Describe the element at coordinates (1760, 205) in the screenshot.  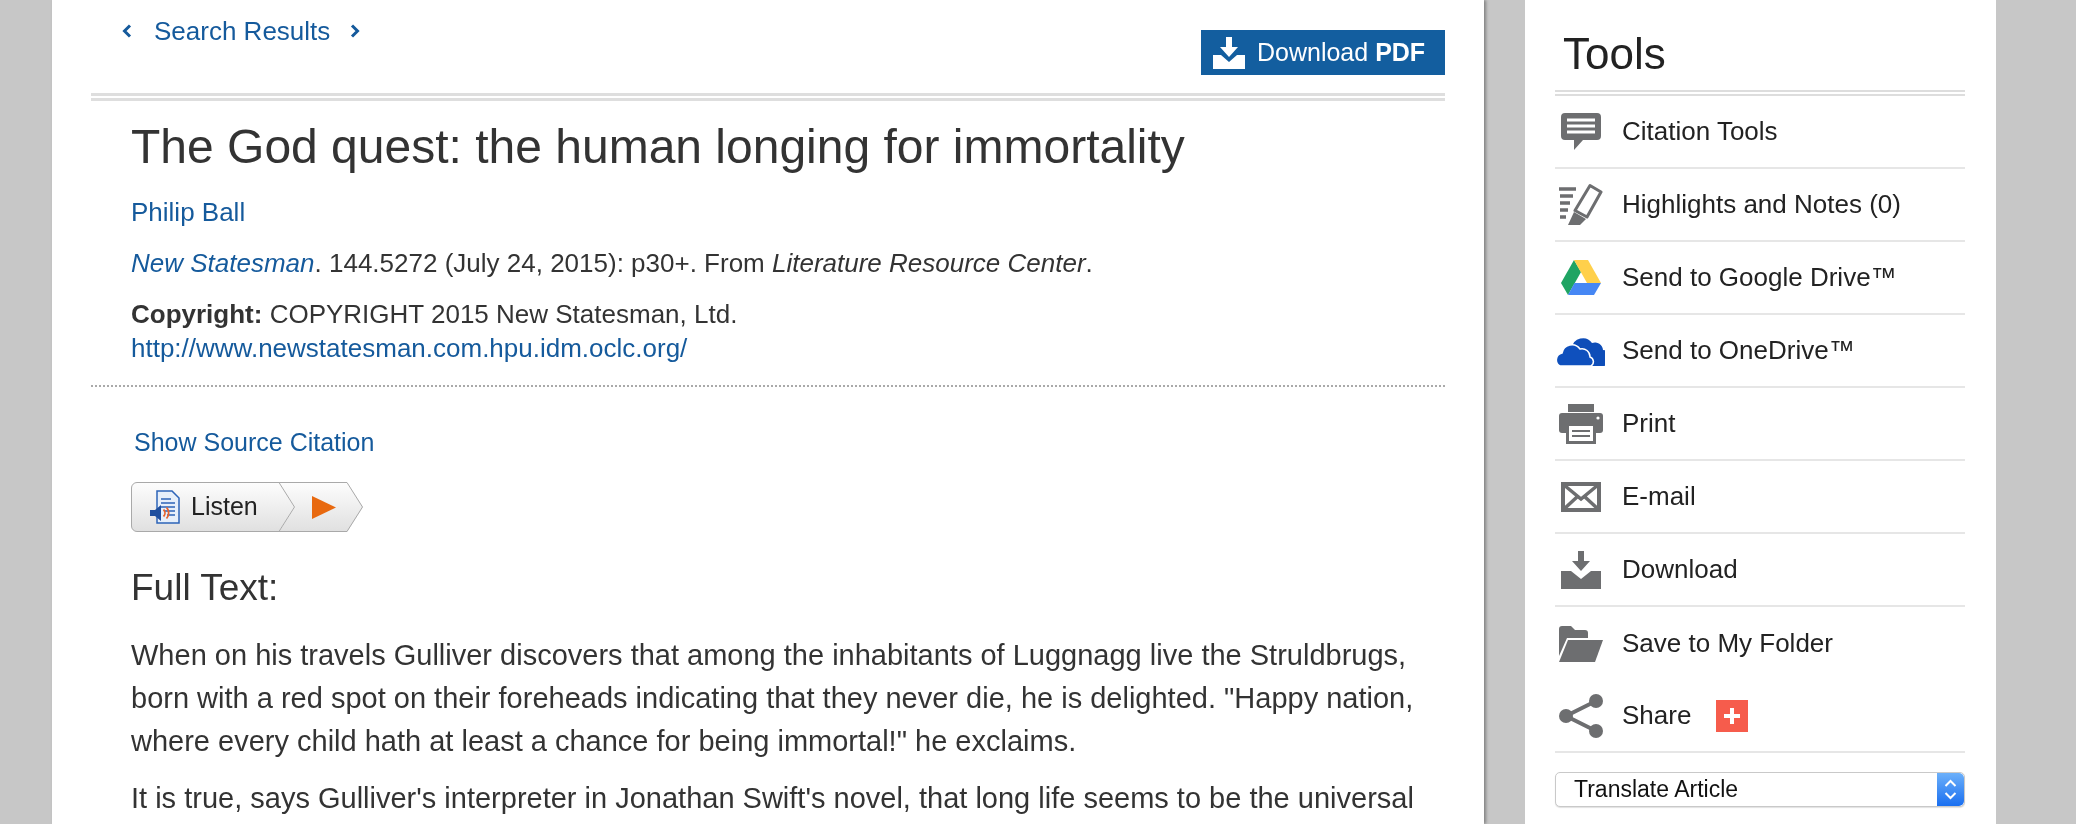
I see `tool-menu-item: Highlights and Notes (0)` at that location.